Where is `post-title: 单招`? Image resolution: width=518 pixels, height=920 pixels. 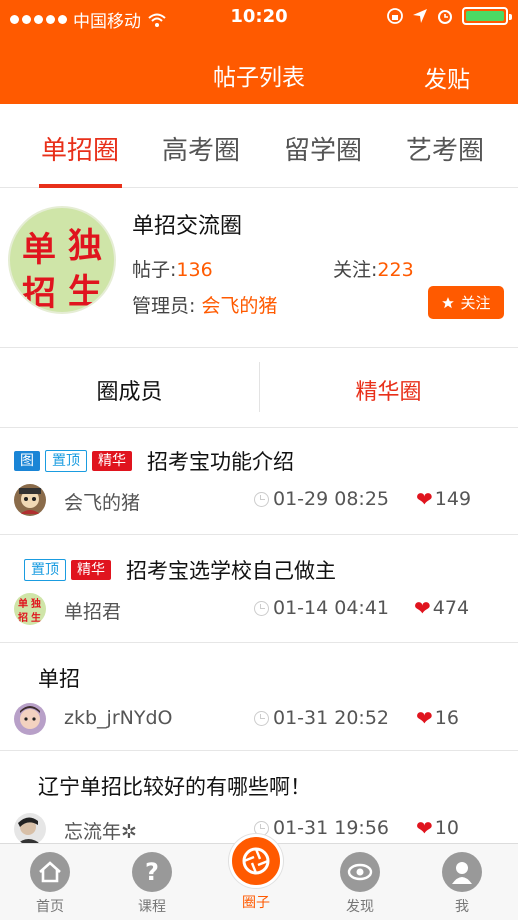
post-title: 单招 is located at coordinates (59, 679).